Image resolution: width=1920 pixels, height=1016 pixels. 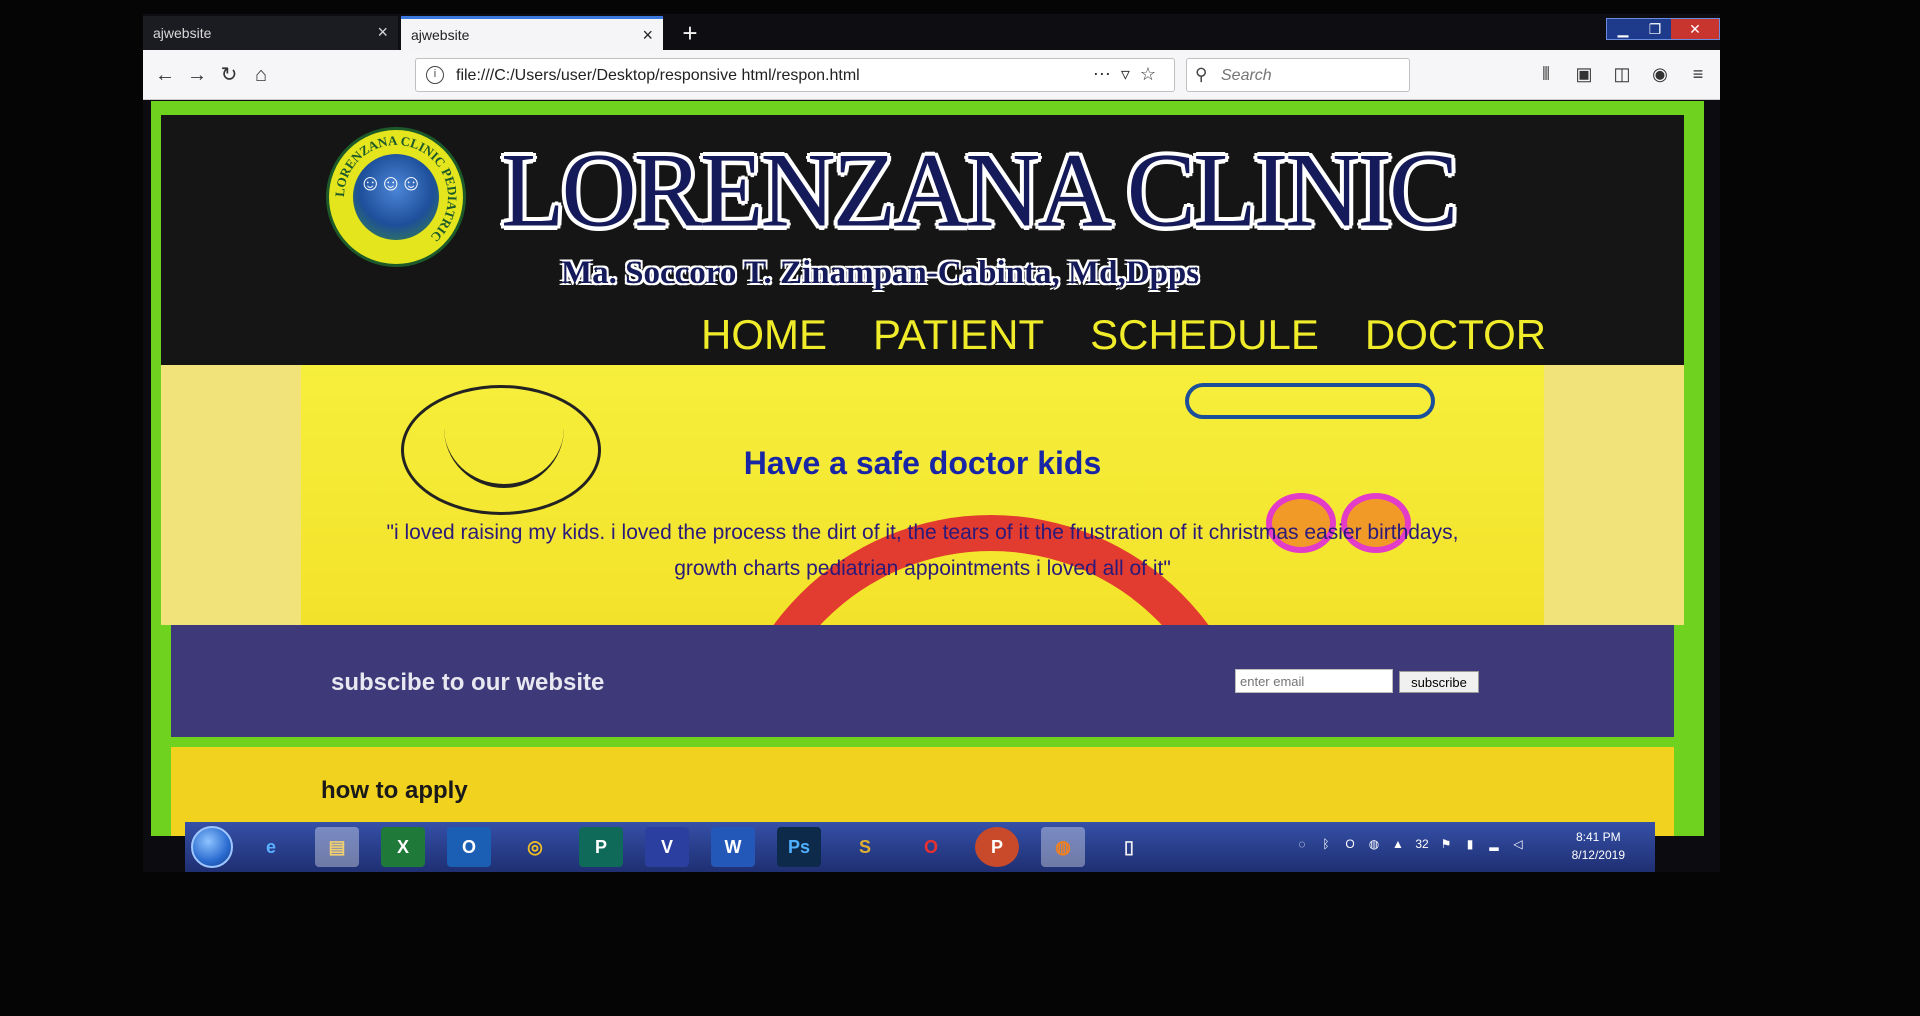 What do you see at coordinates (1584, 74) in the screenshot?
I see `screenshot-icon: ▣` at bounding box center [1584, 74].